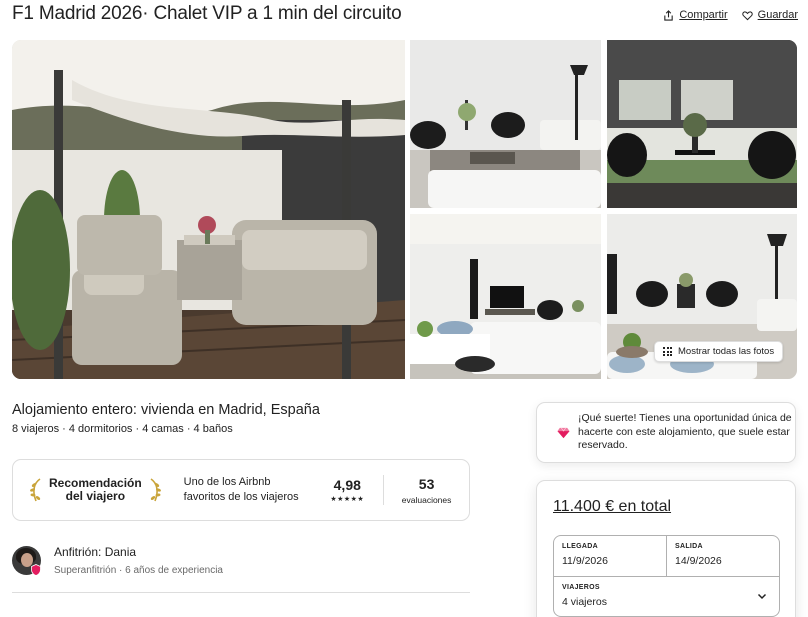 This screenshot has width=808, height=617. What do you see at coordinates (426, 483) in the screenshot?
I see `reviews-count: 53` at bounding box center [426, 483].